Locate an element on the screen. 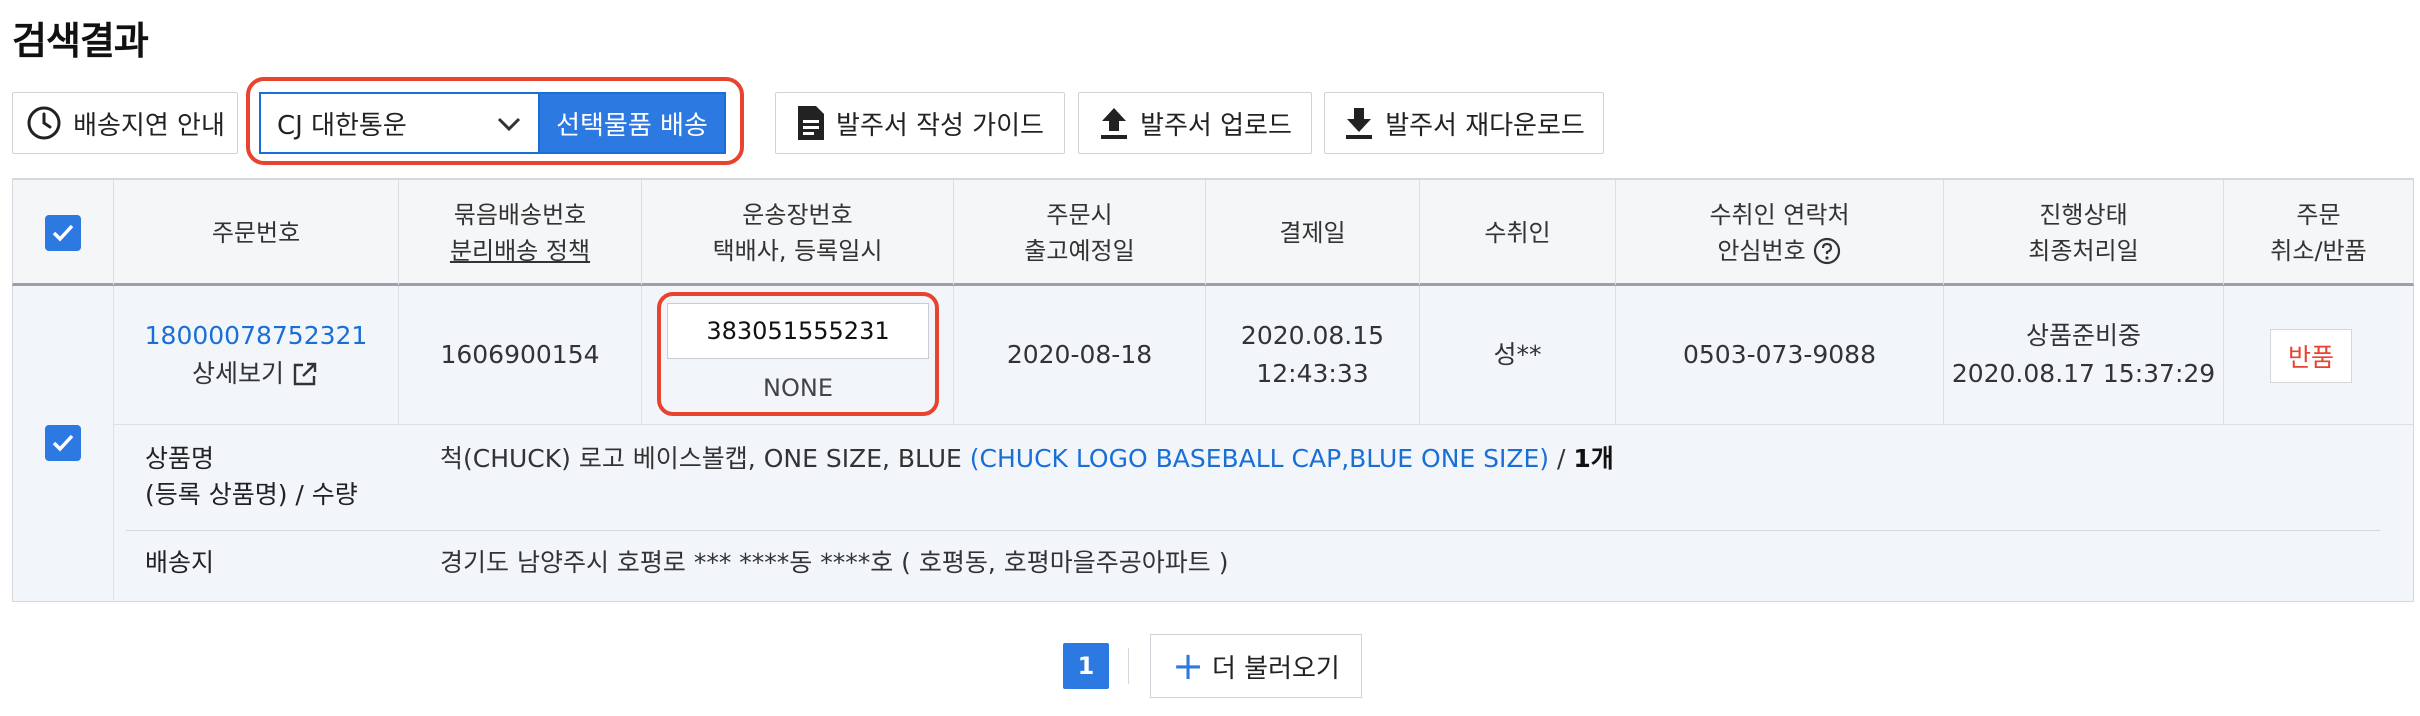 The image size is (2420, 716). order-redownload-button: 발주서 재다운로드 is located at coordinates (1464, 123).